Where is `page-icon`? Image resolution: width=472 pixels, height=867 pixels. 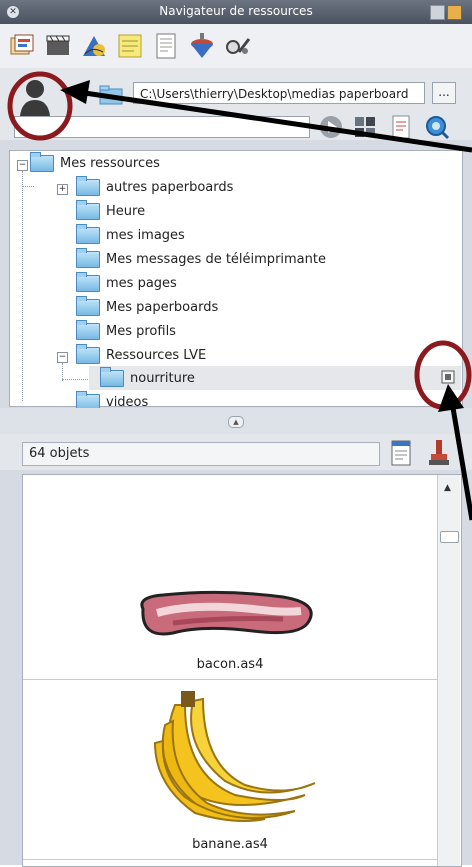 page-icon is located at coordinates (166, 46).